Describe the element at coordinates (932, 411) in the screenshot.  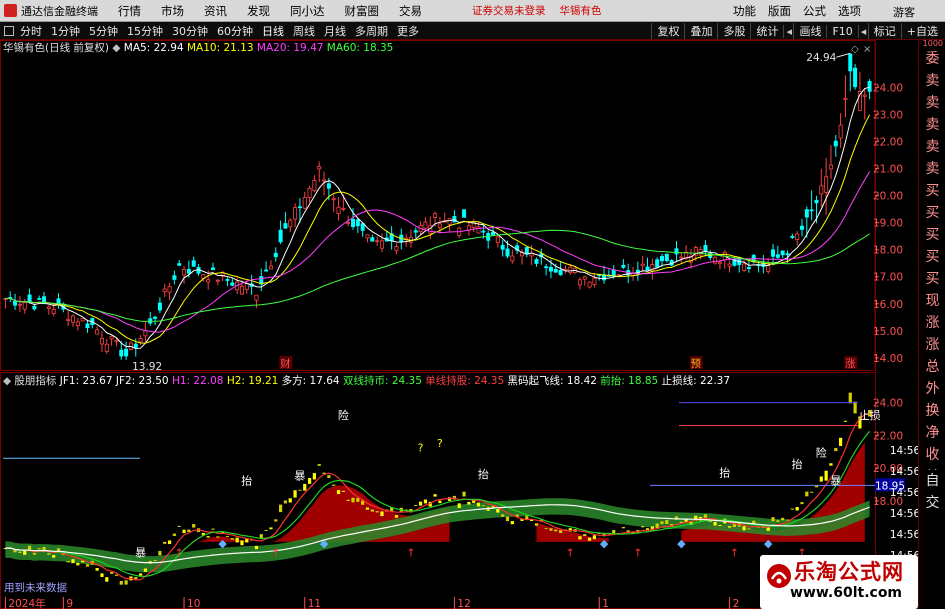
I see `side-item-16: 换手` at that location.